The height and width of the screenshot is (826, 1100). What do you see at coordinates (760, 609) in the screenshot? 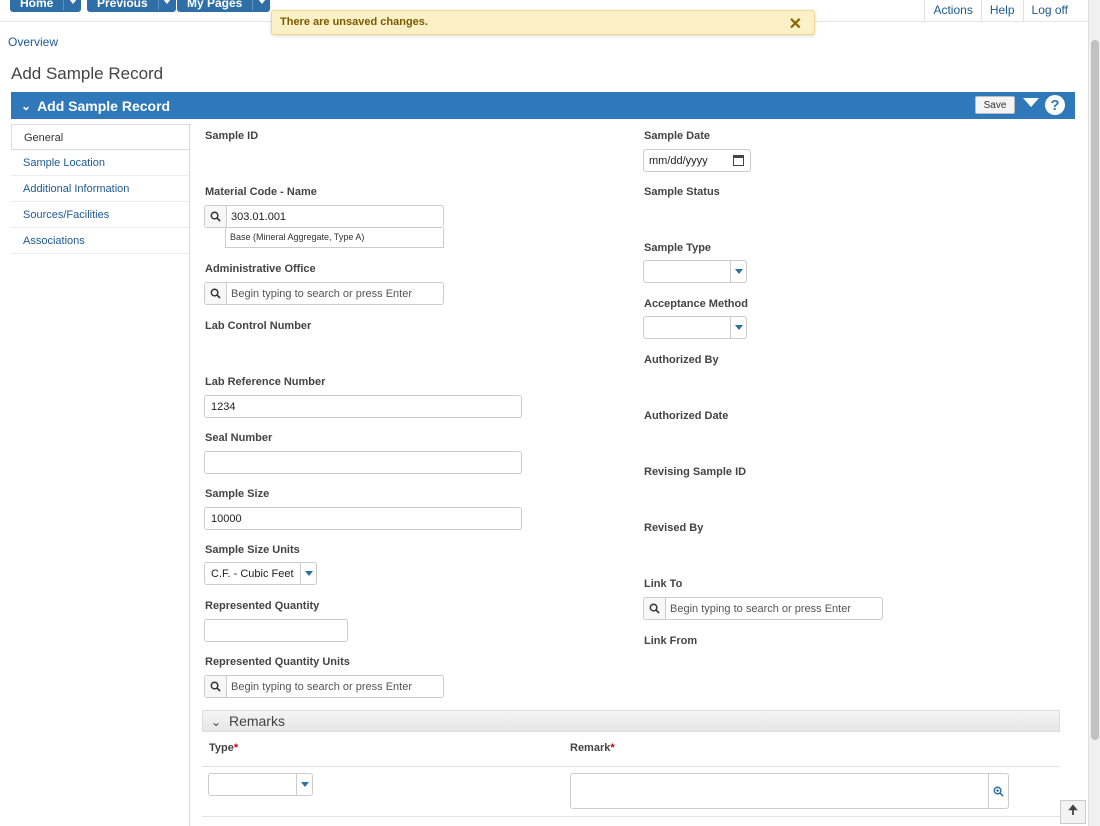
I see `link-to-placeholder: Begin typing to search or press Enter` at bounding box center [760, 609].